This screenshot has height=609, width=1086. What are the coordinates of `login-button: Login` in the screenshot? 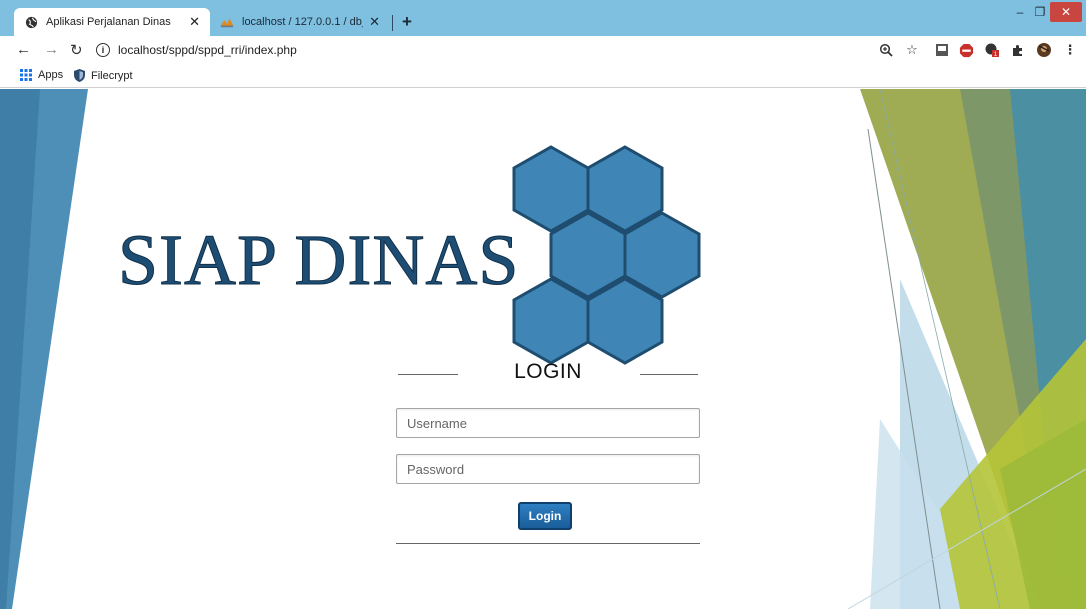 It's located at (545, 516).